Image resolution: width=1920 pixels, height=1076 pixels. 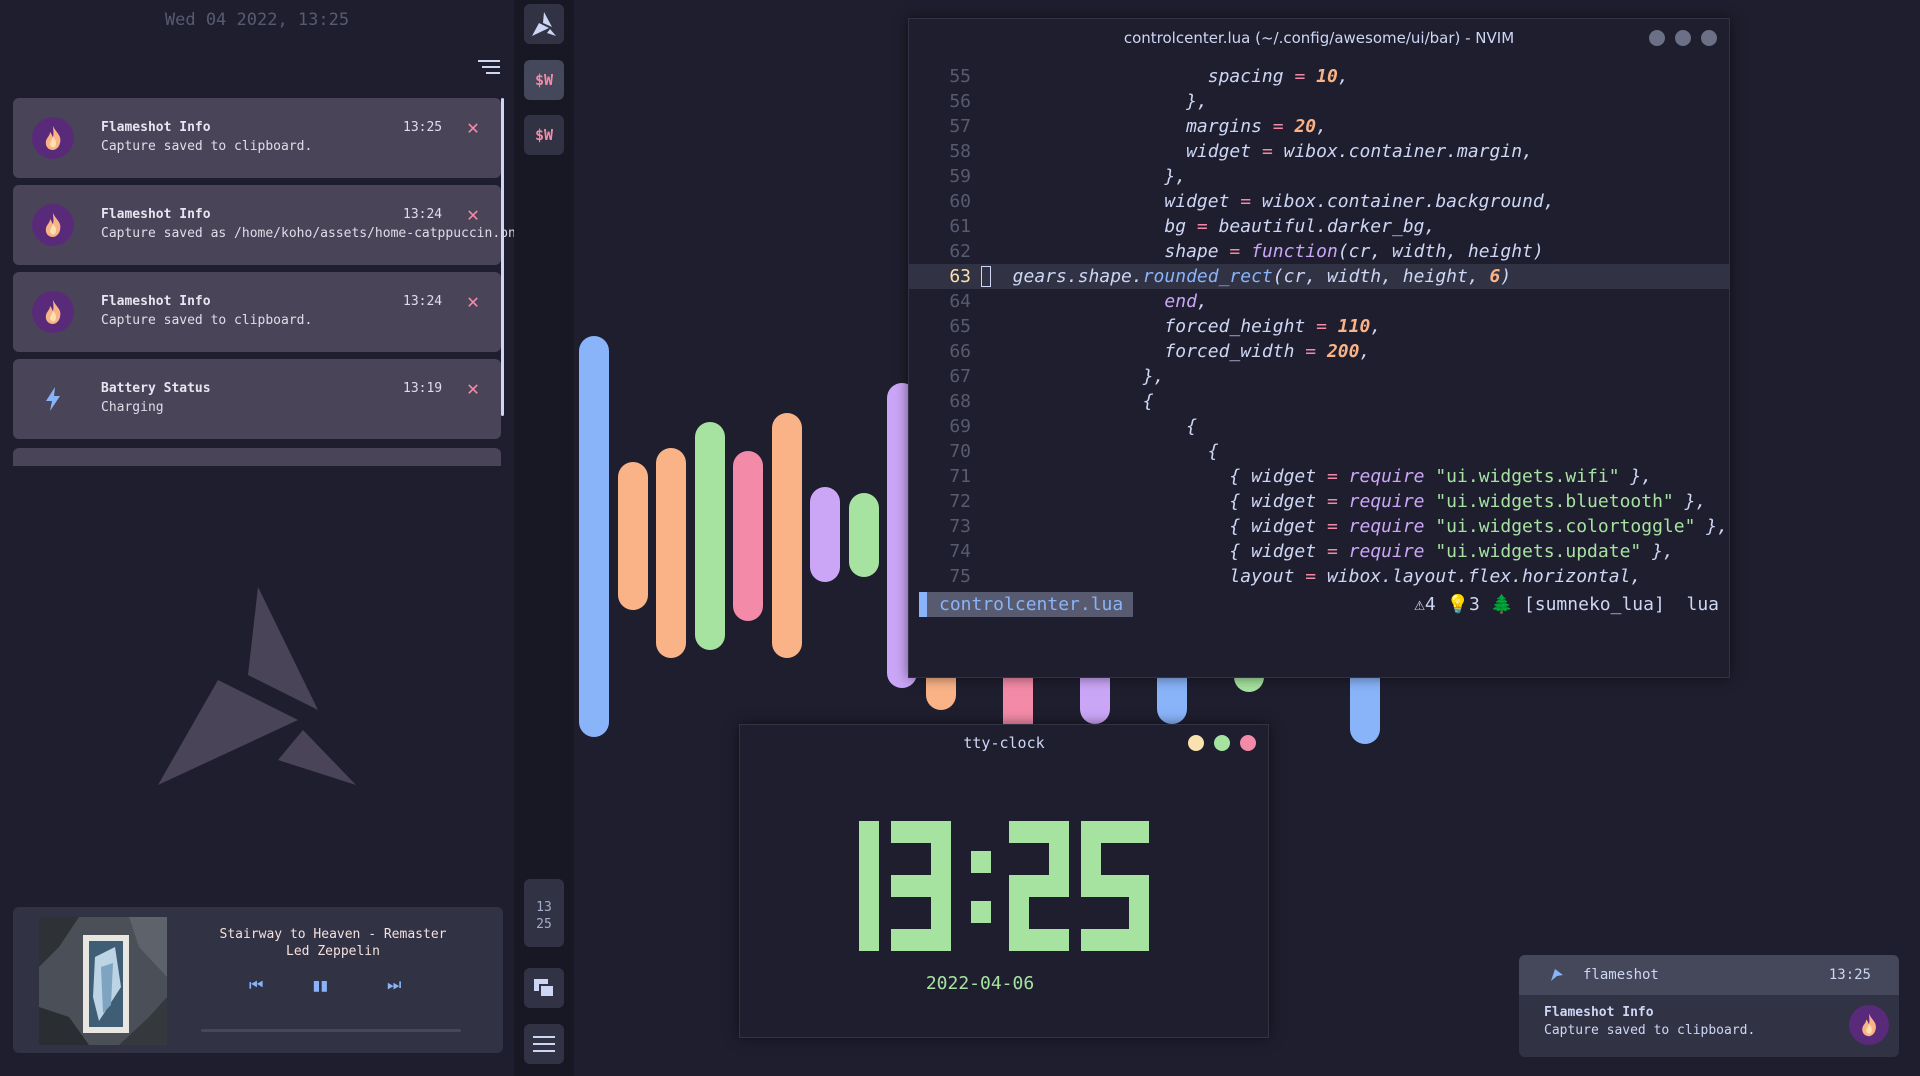 I want to click on workspace-2-button: $W, so click(x=544, y=135).